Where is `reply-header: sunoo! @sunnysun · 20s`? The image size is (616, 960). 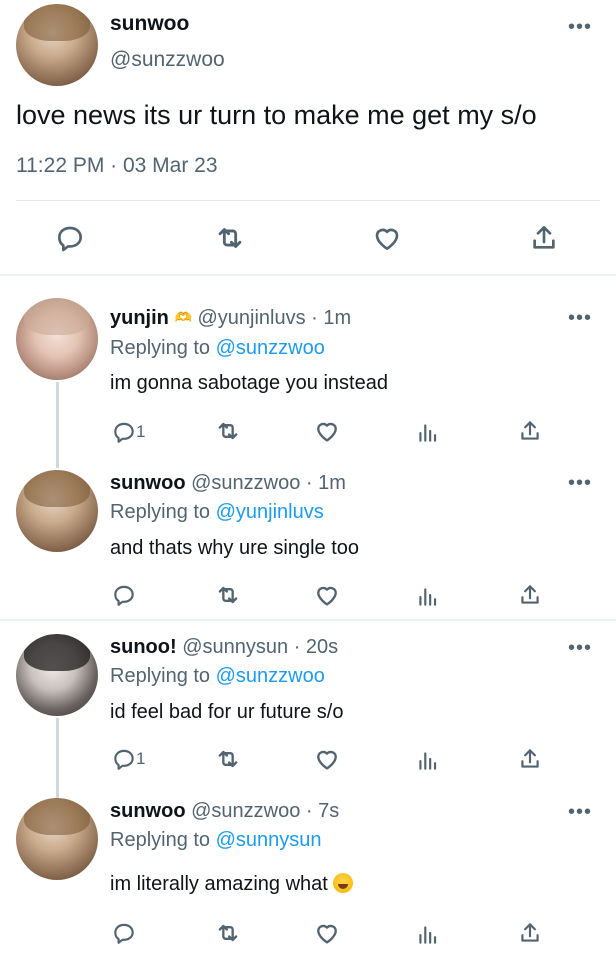 reply-header: sunoo! @sunnysun · 20s is located at coordinates (224, 647).